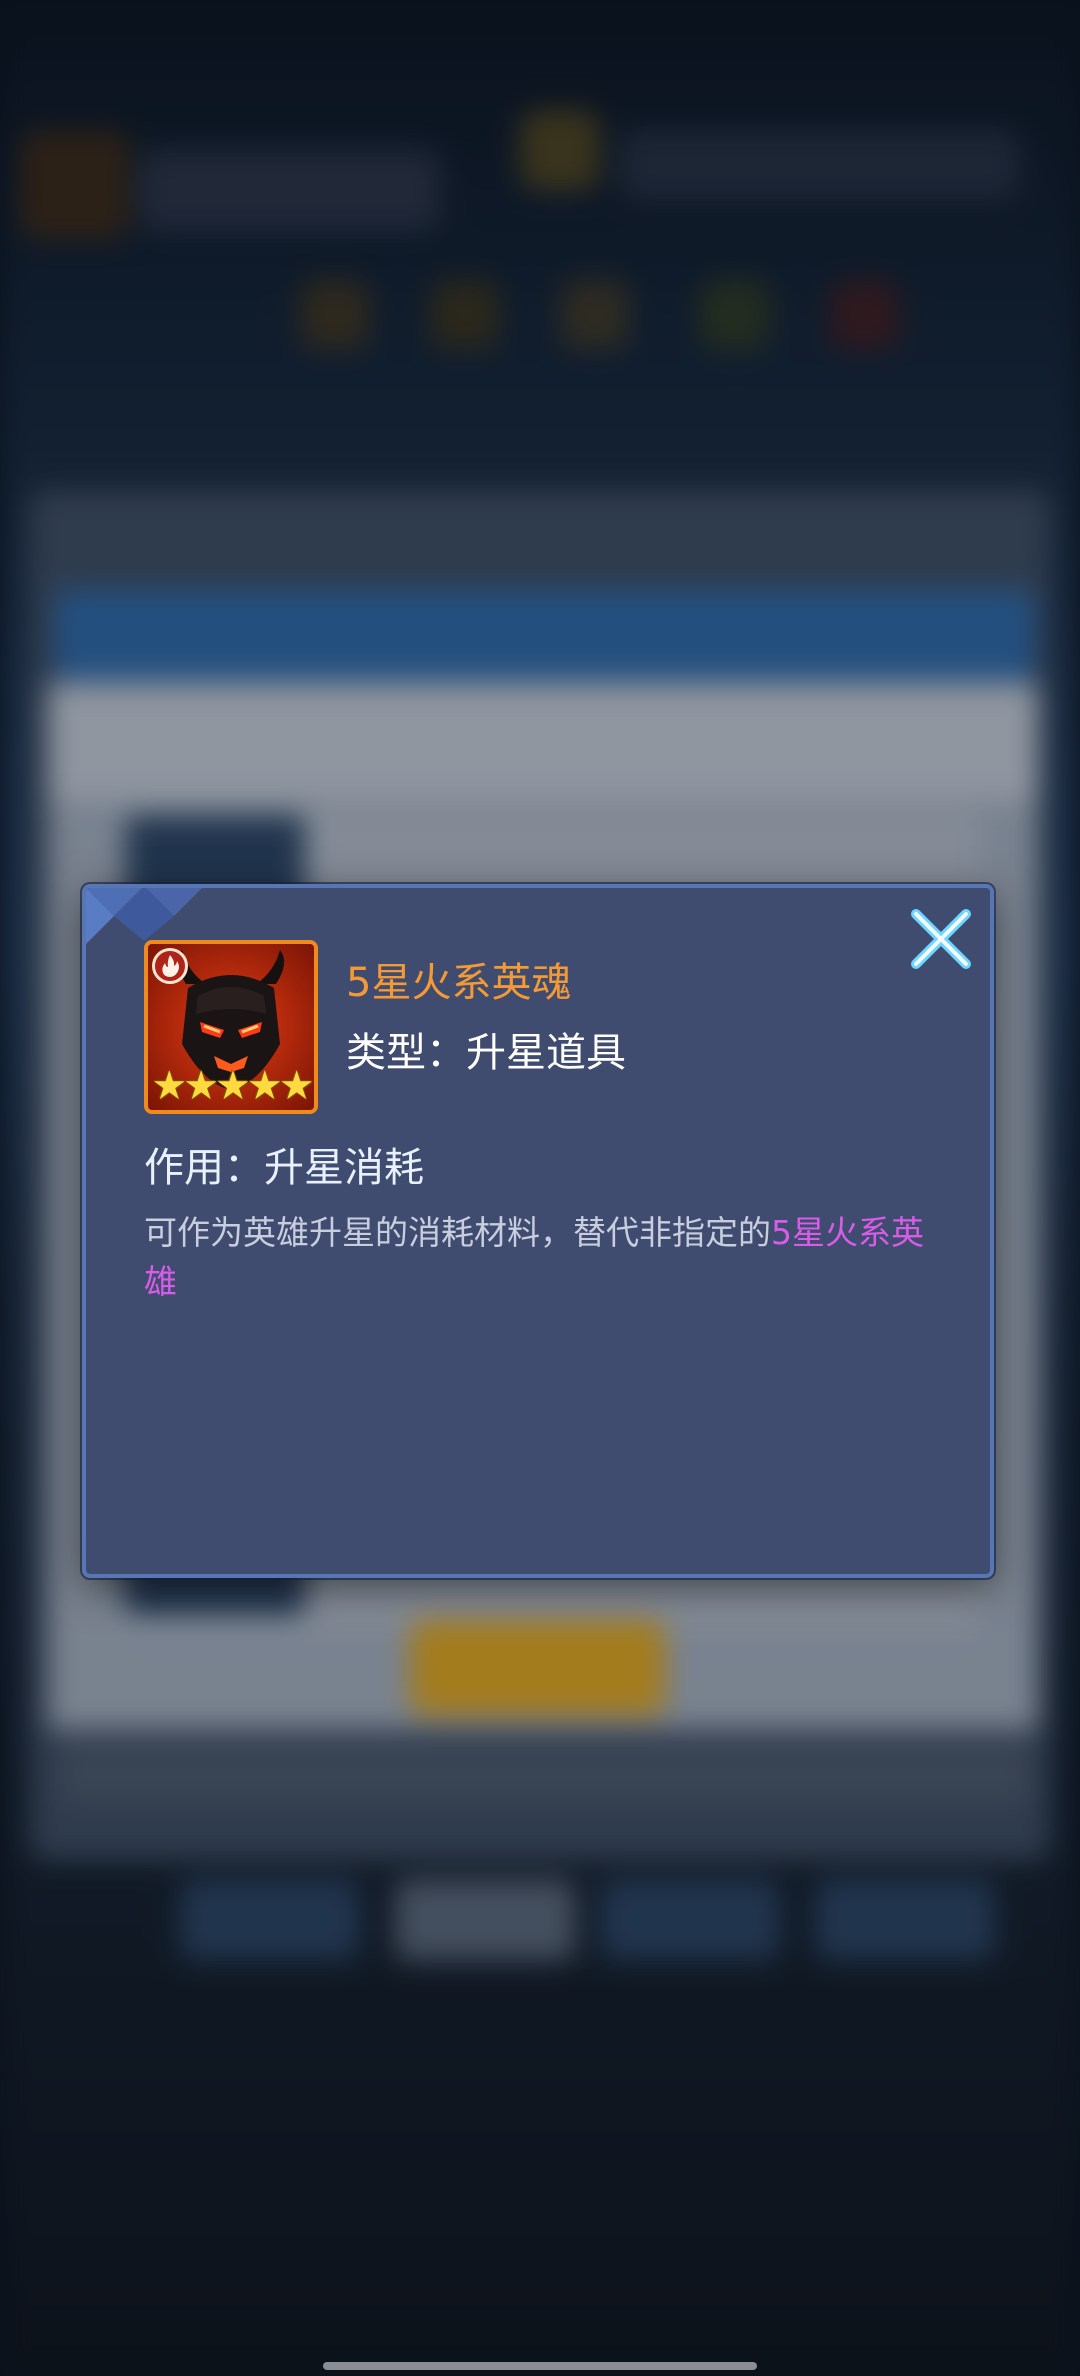  What do you see at coordinates (459, 983) in the screenshot?
I see `item-name: 5星火系英魂` at bounding box center [459, 983].